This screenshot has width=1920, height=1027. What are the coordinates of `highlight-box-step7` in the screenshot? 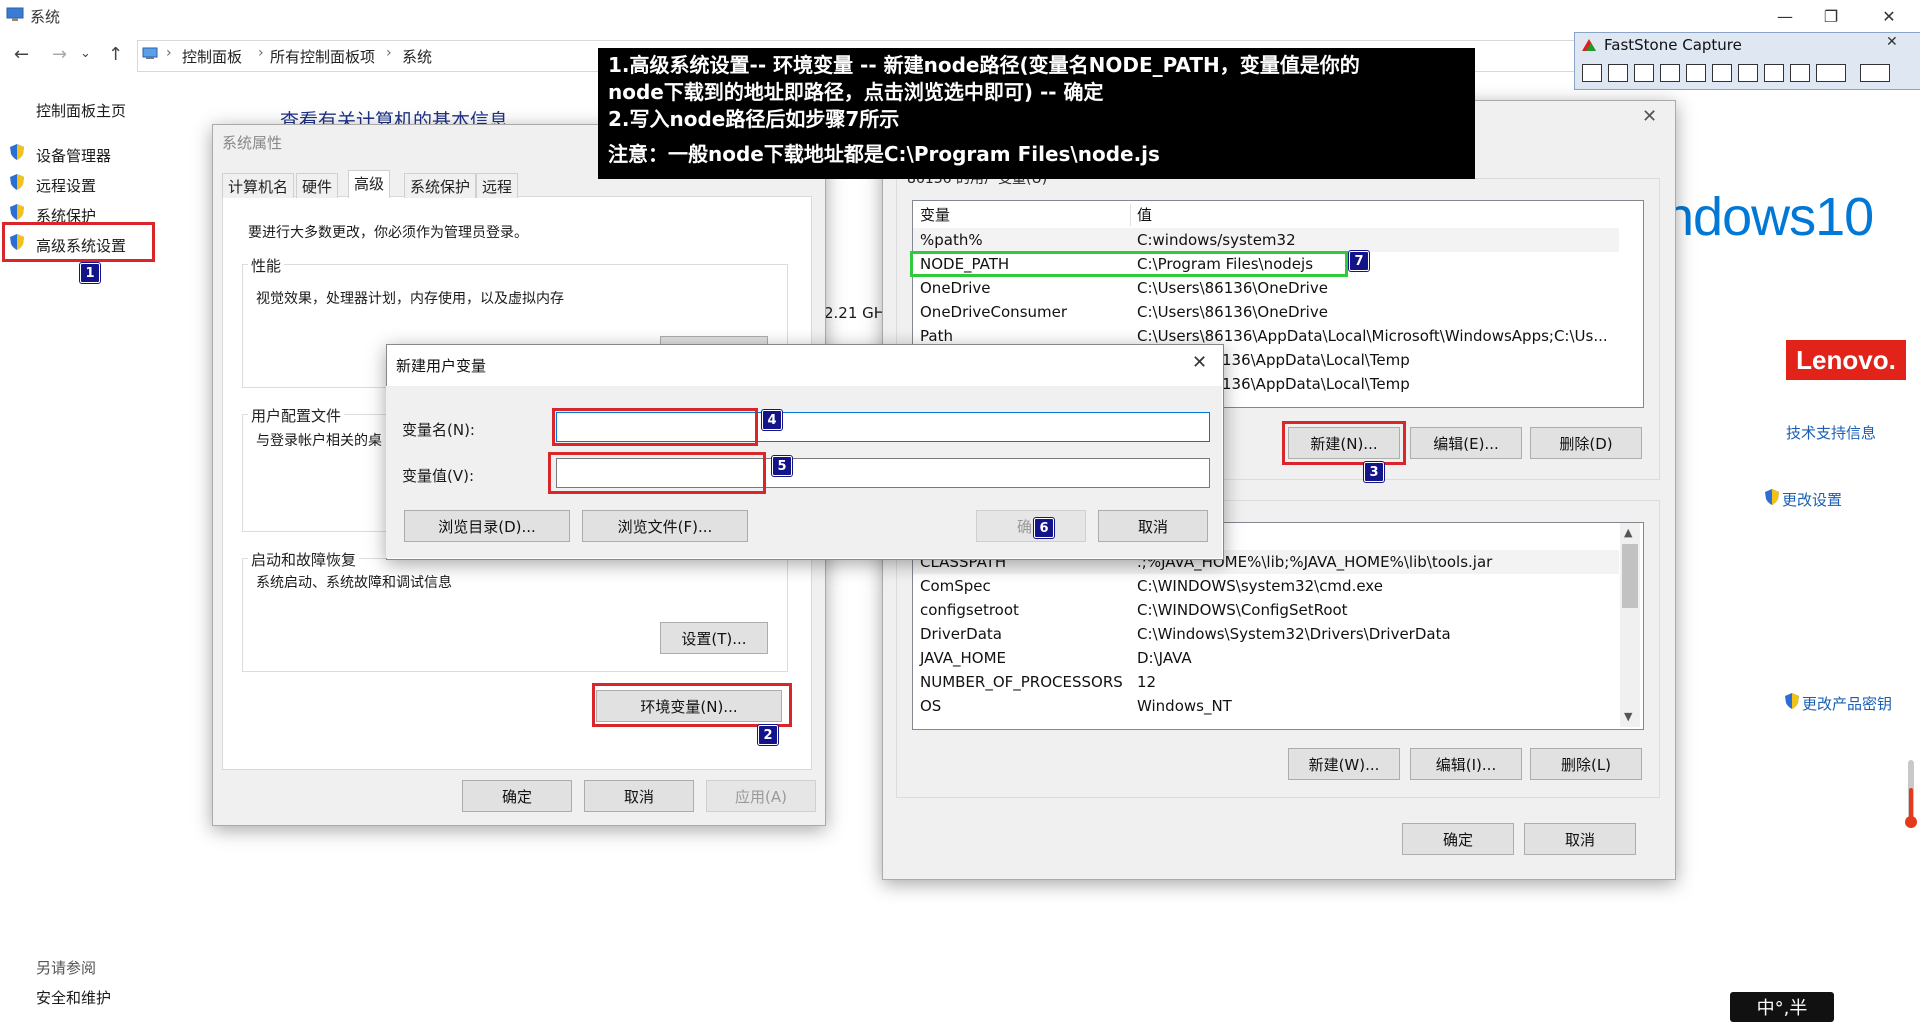 It's located at (1129, 264).